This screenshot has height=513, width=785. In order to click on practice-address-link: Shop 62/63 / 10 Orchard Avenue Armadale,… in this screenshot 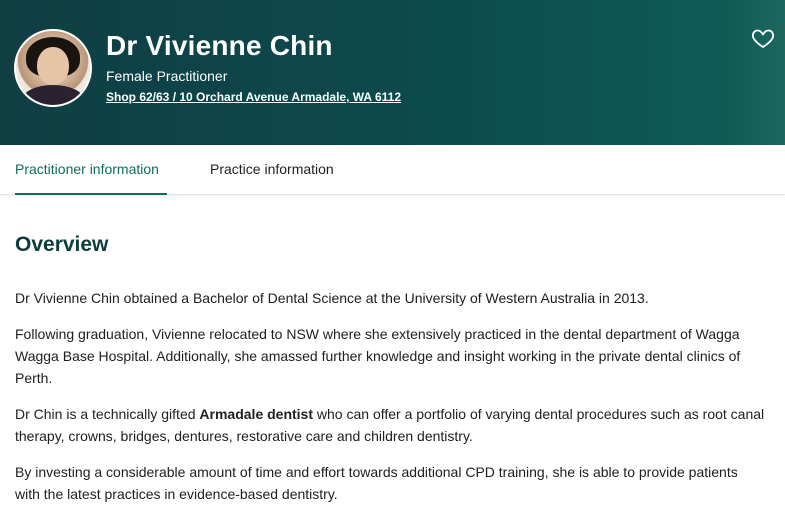, I will do `click(253, 97)`.